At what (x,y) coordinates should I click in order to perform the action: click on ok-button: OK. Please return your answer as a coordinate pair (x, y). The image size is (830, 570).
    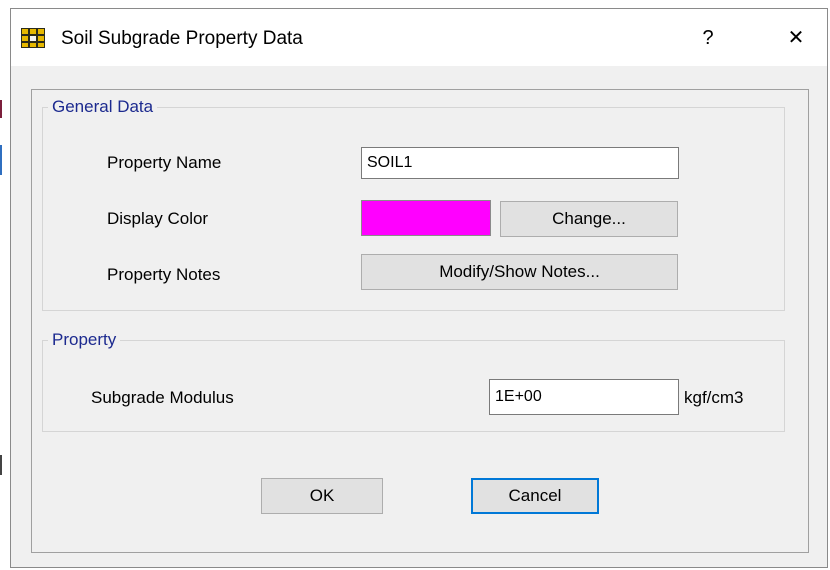
    Looking at the image, I should click on (322, 496).